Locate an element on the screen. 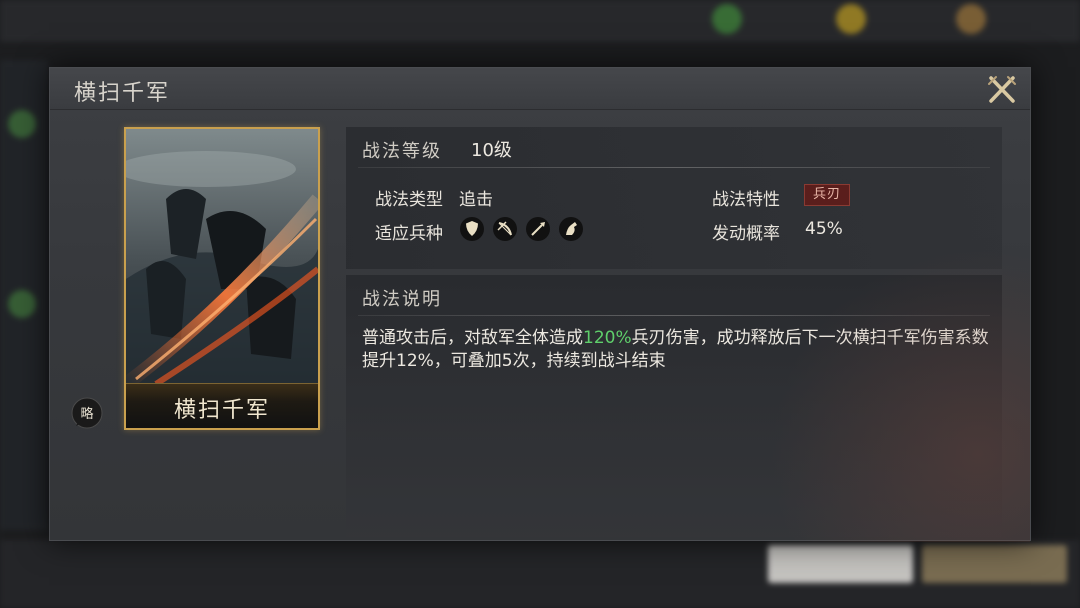  background-bottombar is located at coordinates (540, 574).